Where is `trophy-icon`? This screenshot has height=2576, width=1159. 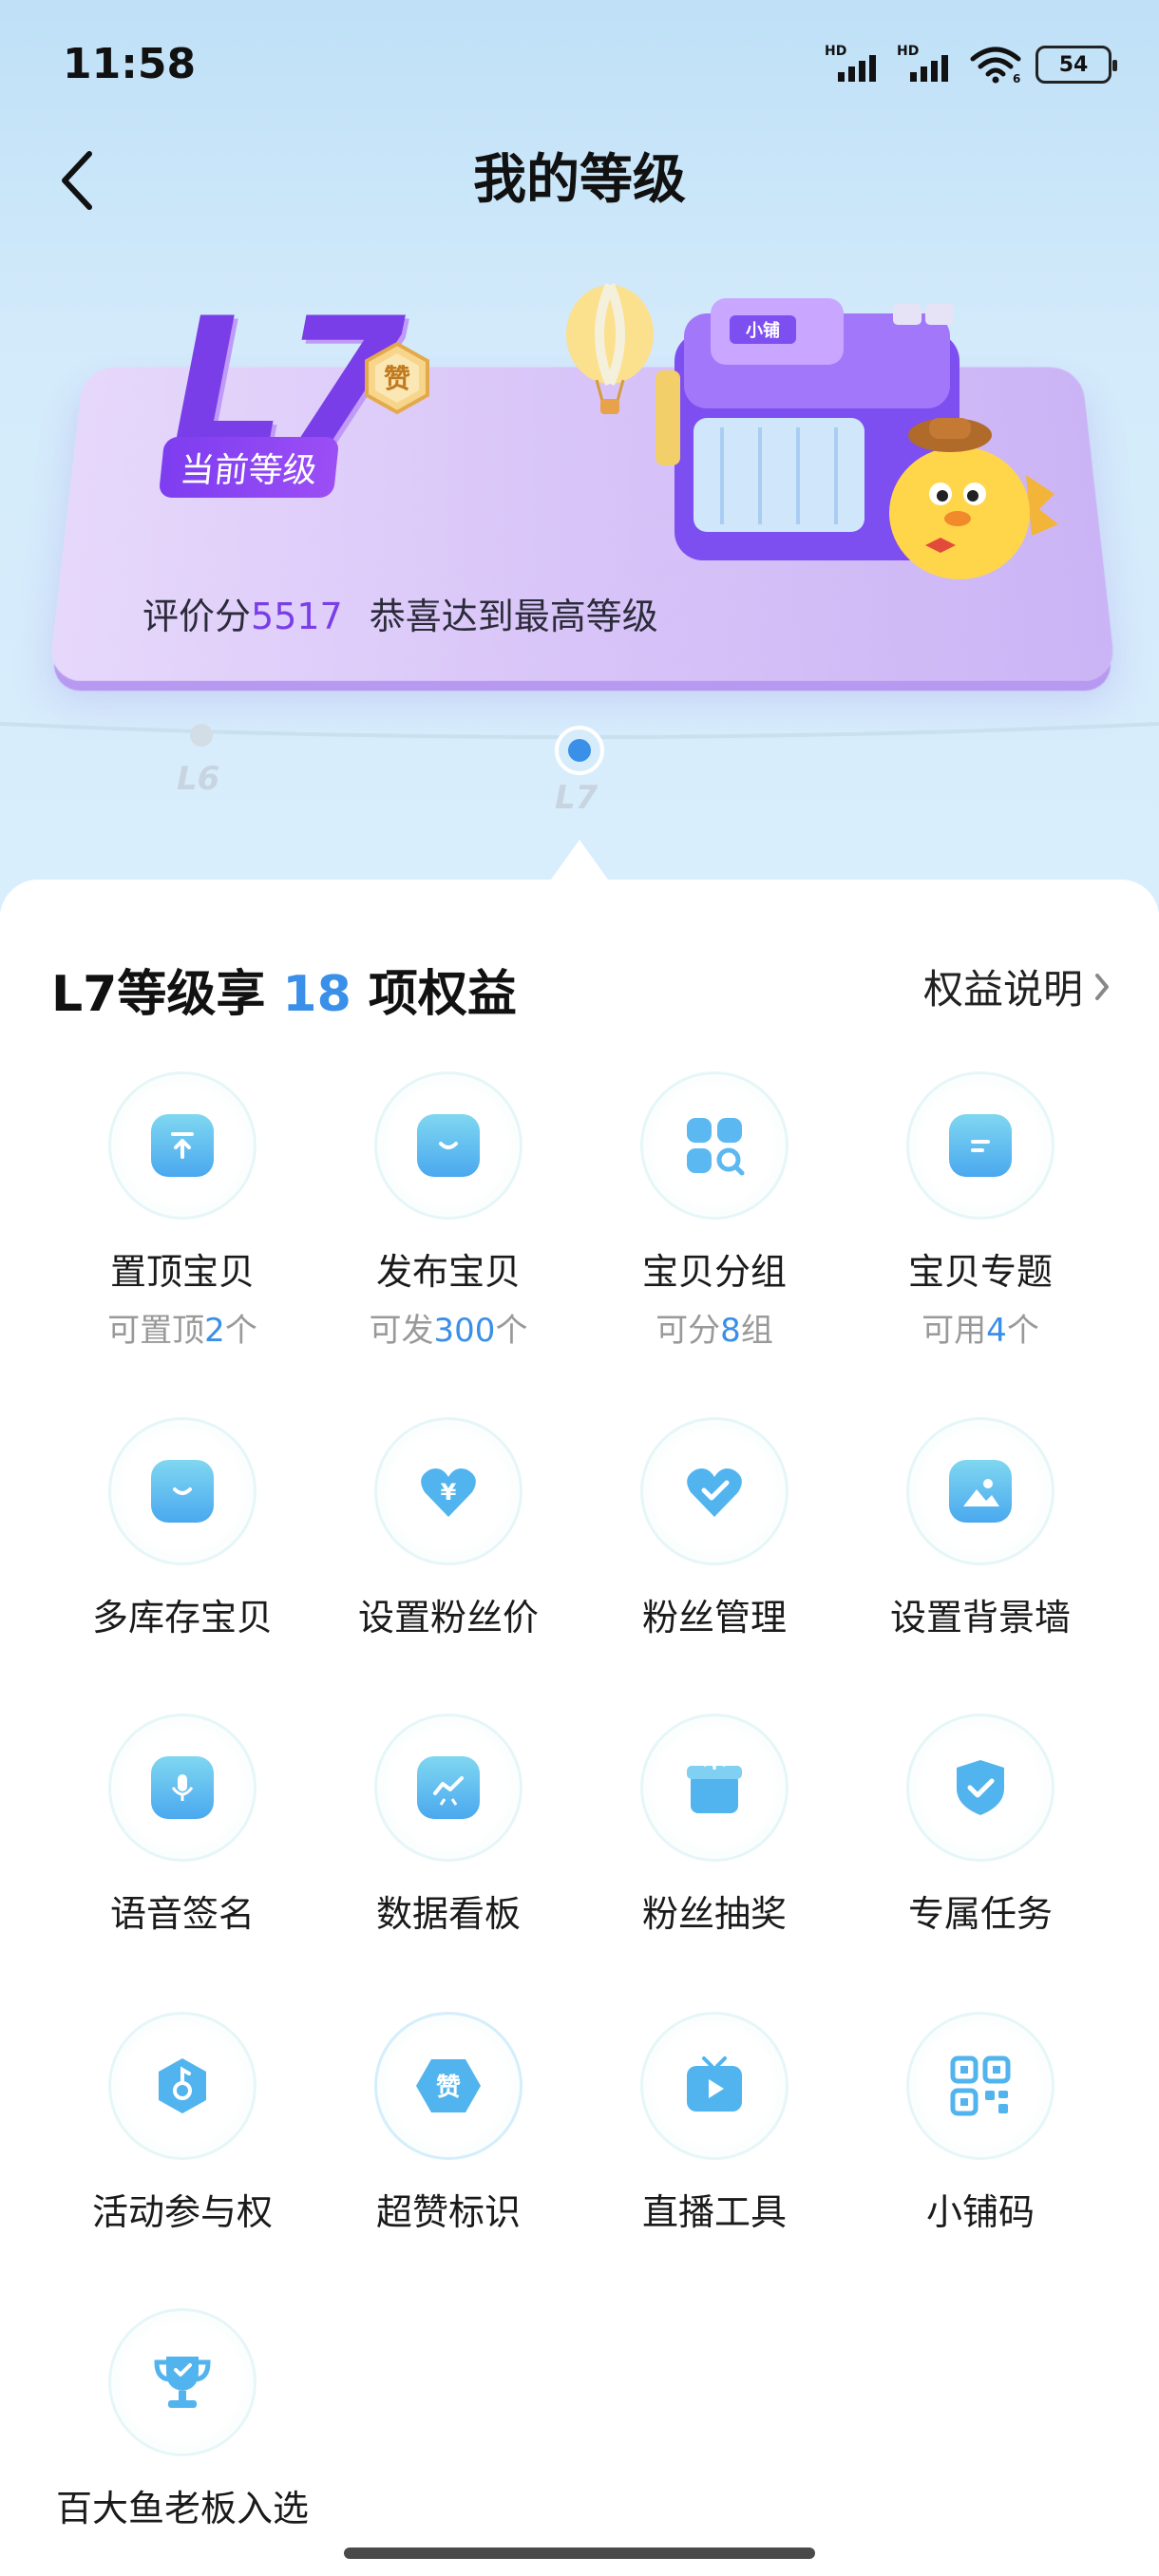
trophy-icon is located at coordinates (182, 2382).